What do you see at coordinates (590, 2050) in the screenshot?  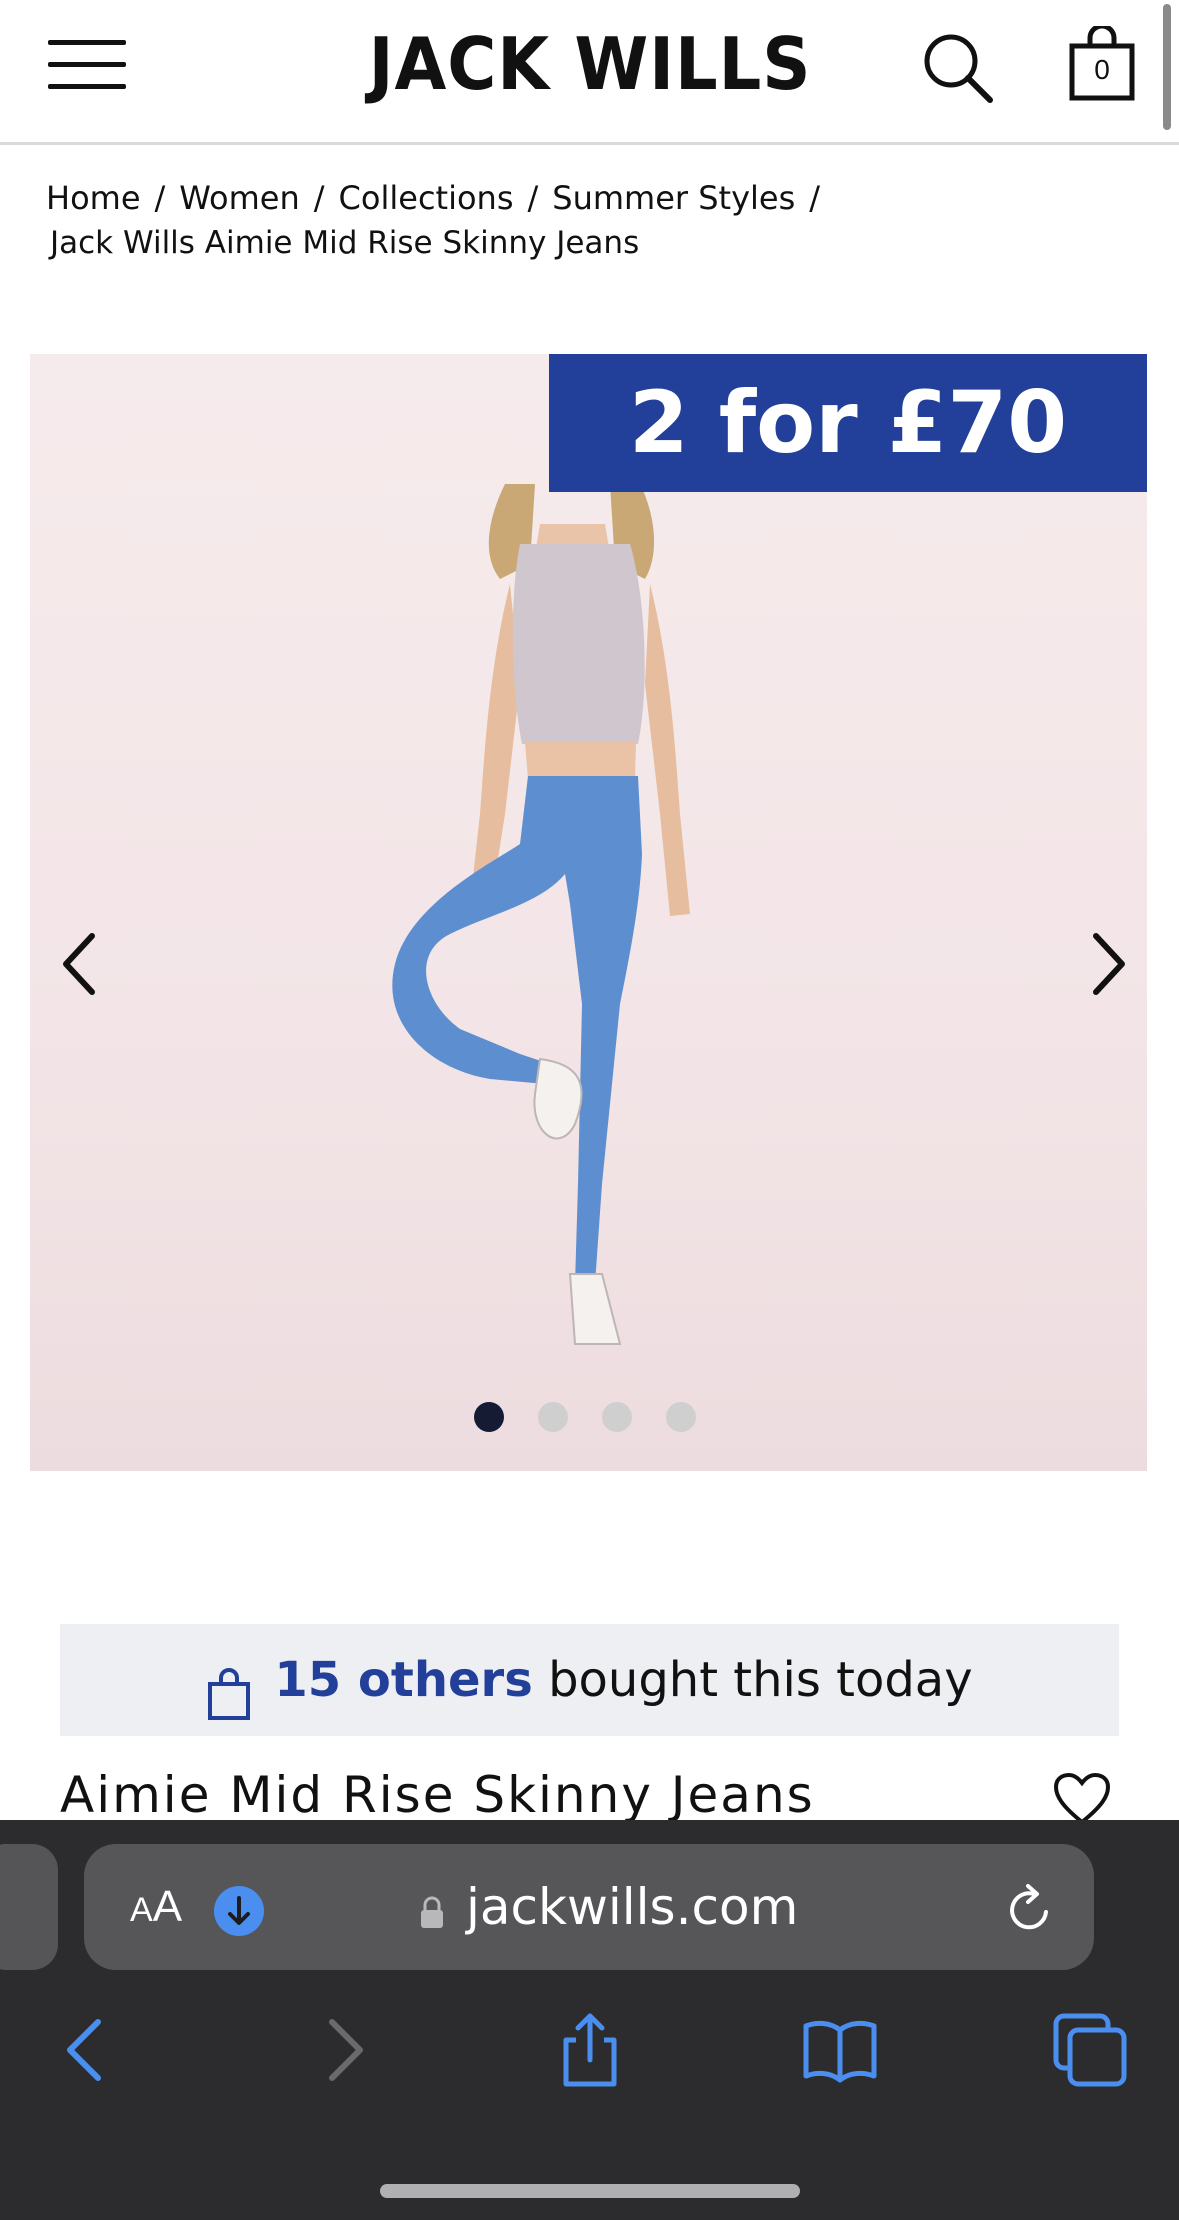 I see `share-icon` at bounding box center [590, 2050].